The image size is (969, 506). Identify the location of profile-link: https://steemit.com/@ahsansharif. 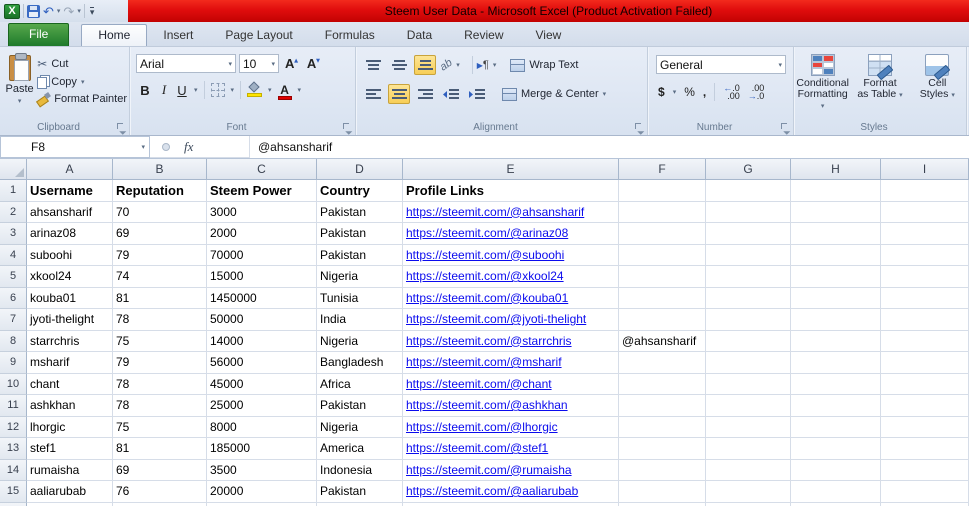
(511, 212).